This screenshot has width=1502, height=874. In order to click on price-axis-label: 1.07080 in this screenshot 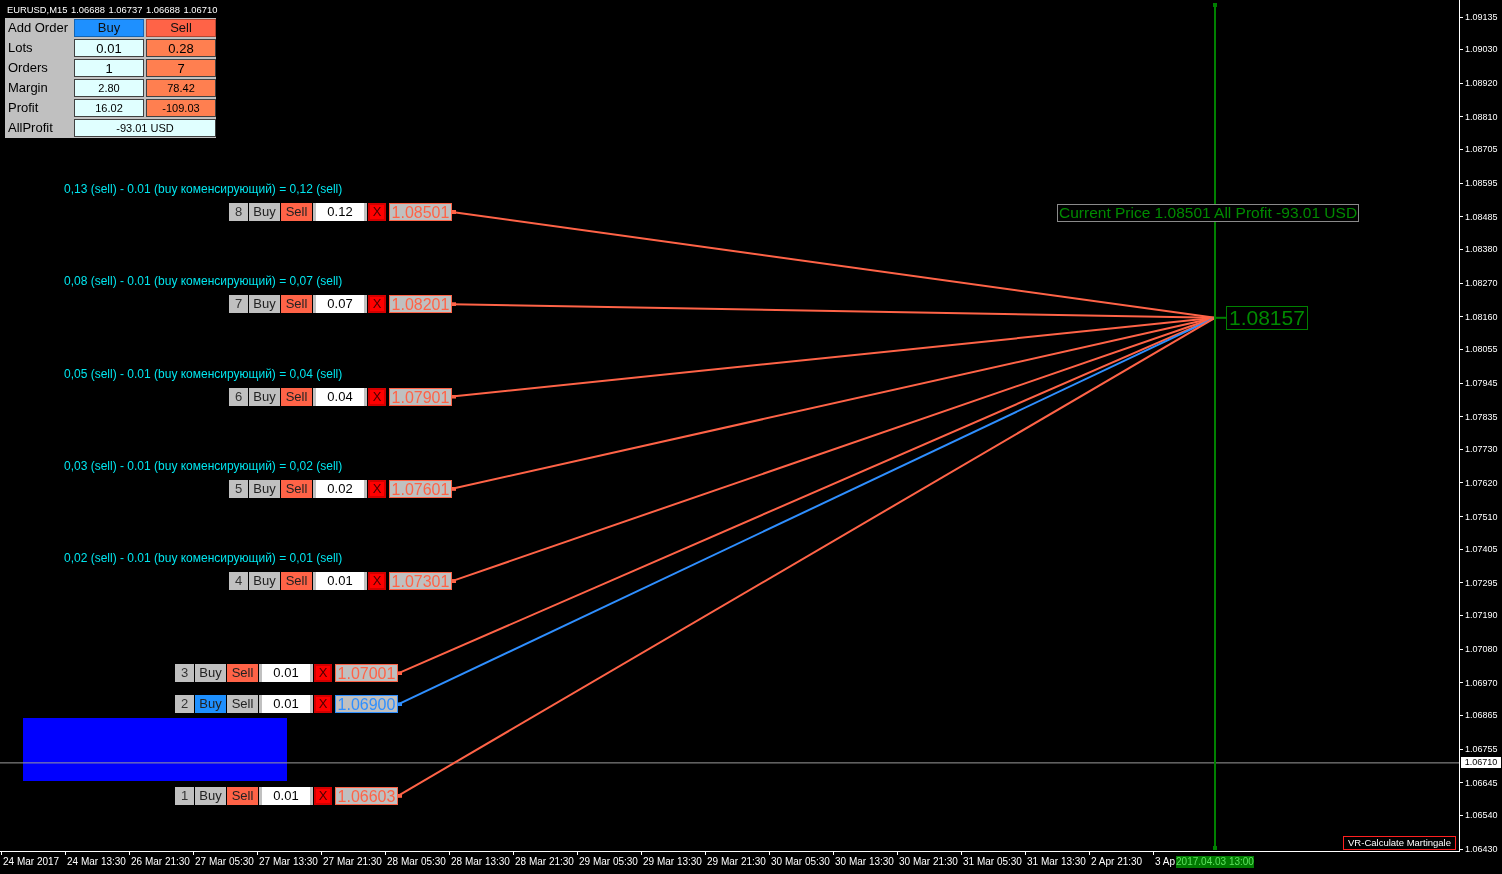, I will do `click(1481, 649)`.